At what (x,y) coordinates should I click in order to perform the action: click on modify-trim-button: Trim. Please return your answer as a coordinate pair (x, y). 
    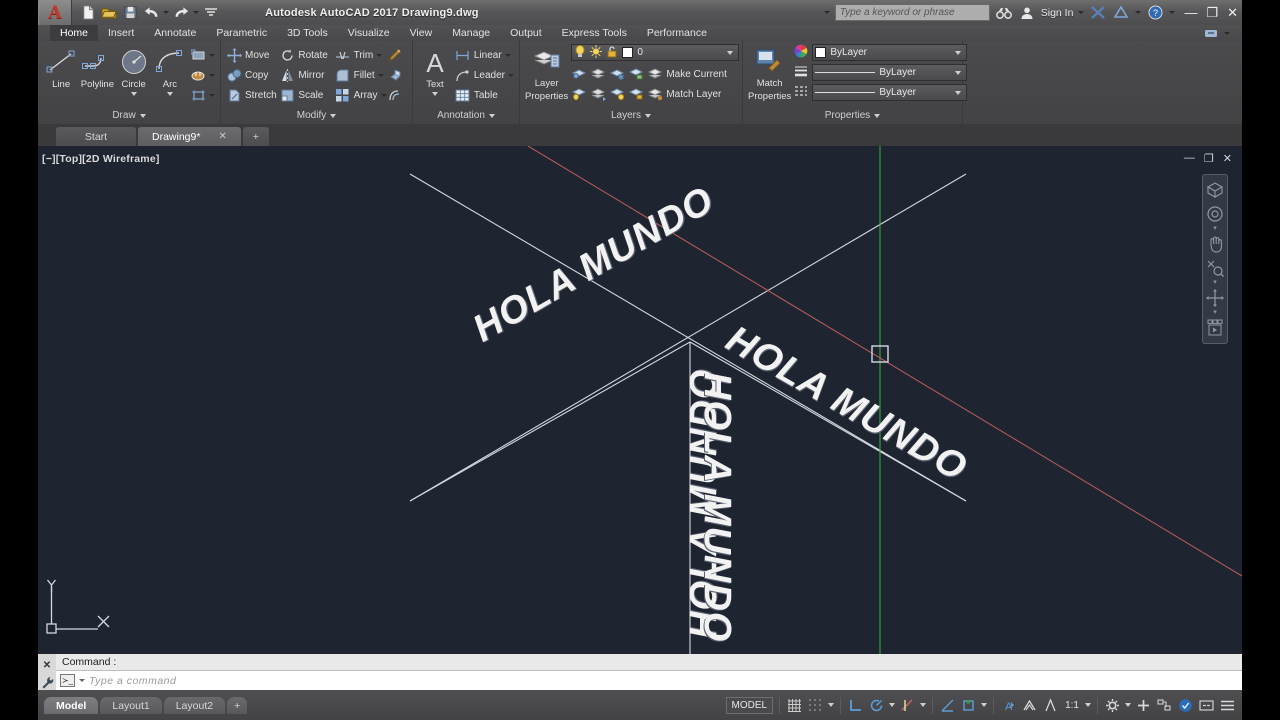
    Looking at the image, I should click on (361, 55).